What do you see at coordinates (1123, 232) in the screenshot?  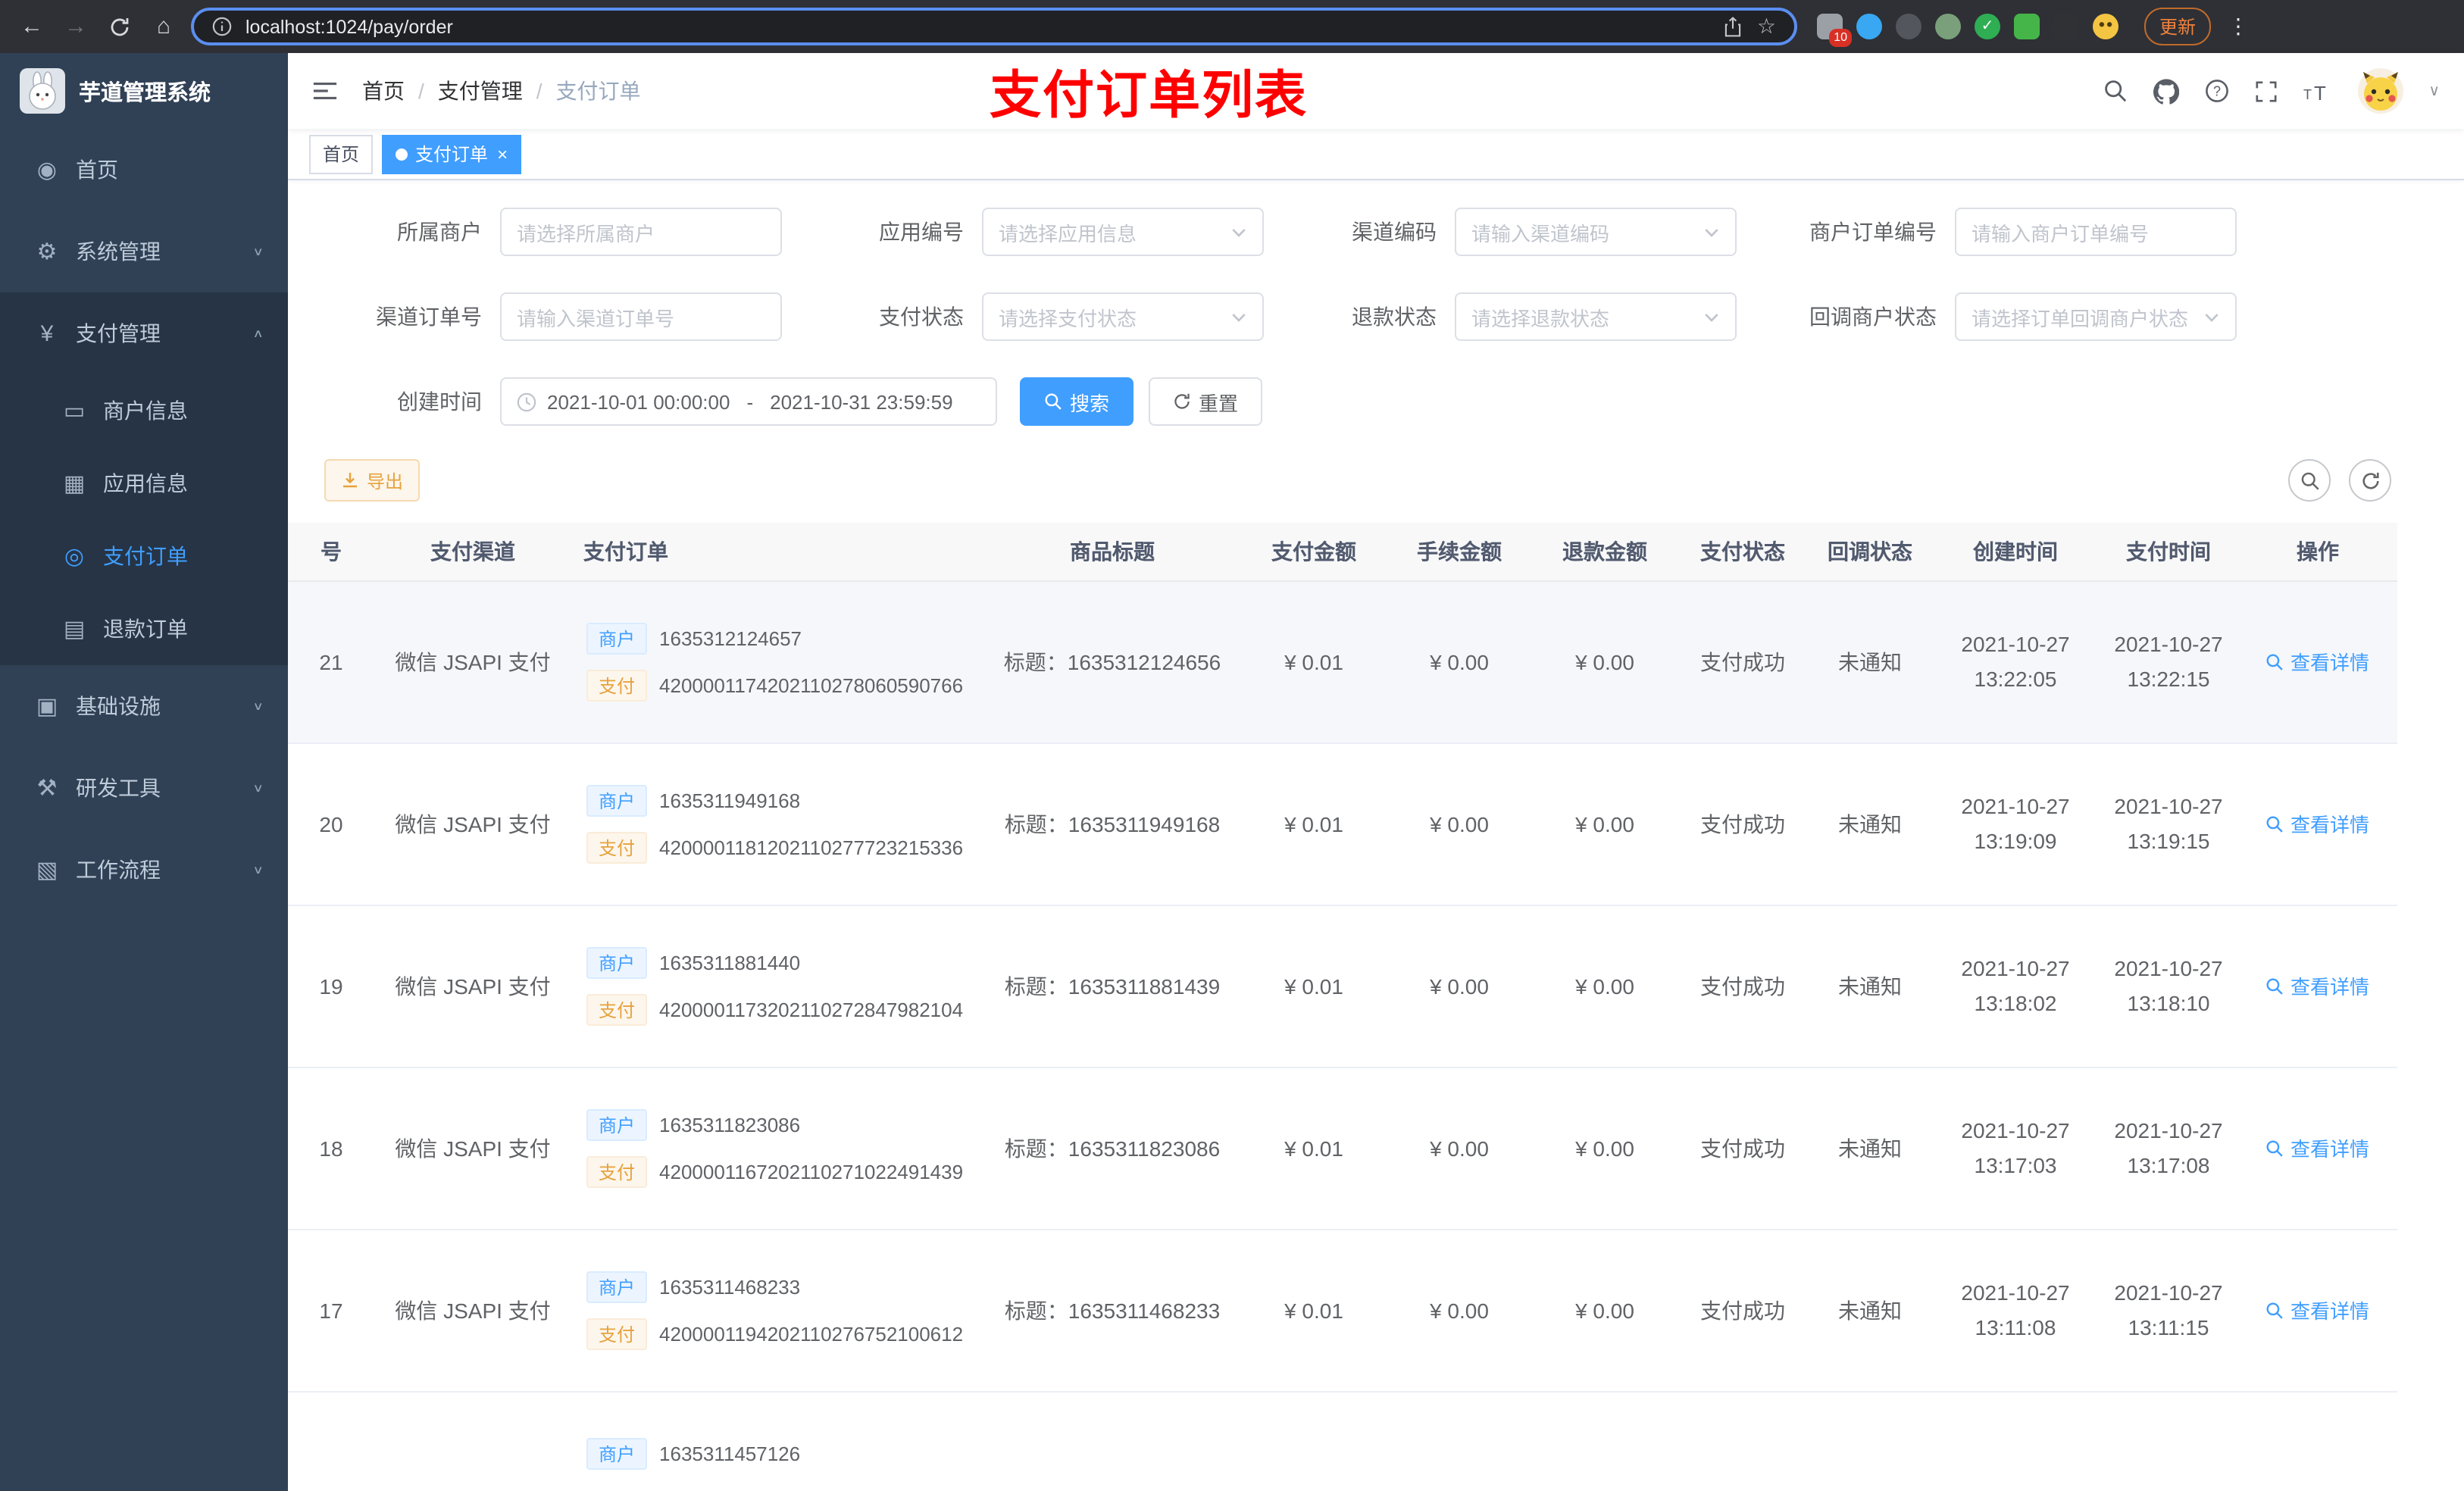 I see `app-select: 请选择应用信息` at bounding box center [1123, 232].